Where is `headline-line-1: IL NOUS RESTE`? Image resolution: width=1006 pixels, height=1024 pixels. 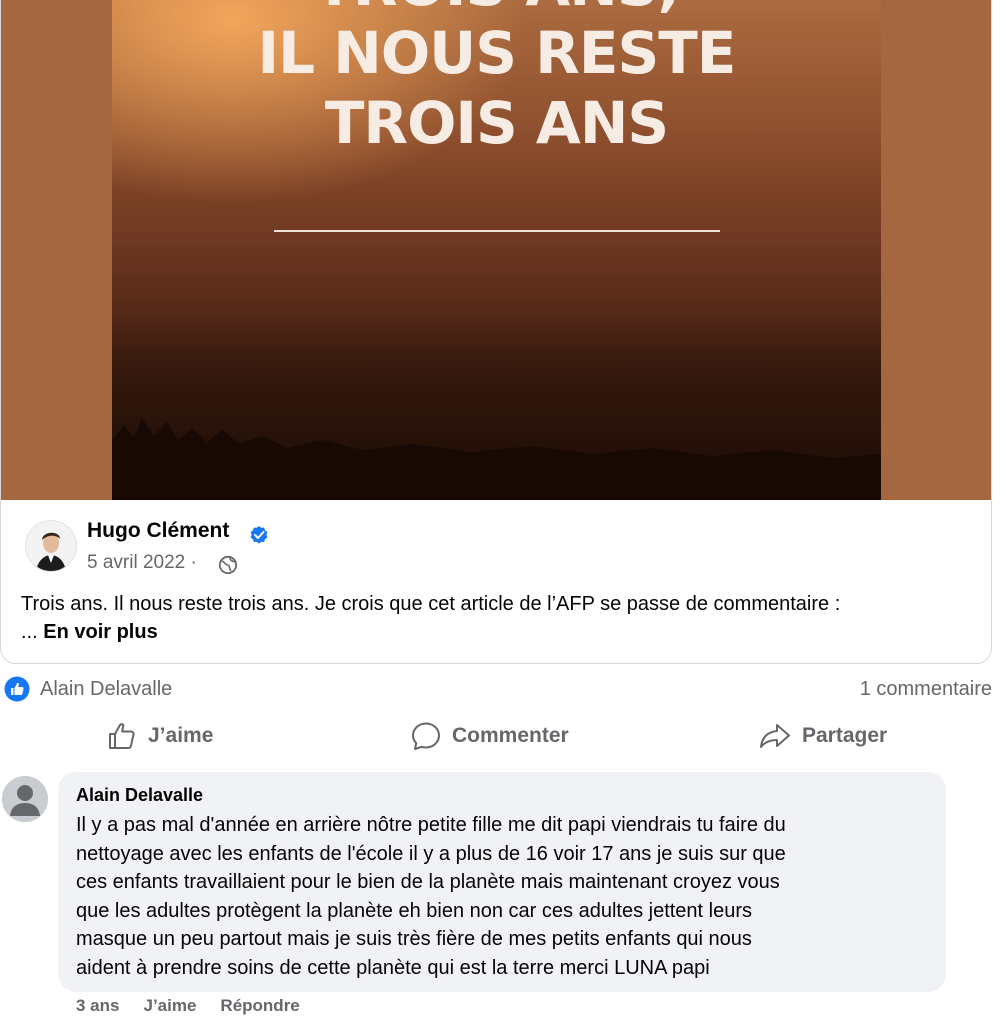 headline-line-1: IL NOUS RESTE is located at coordinates (497, 53).